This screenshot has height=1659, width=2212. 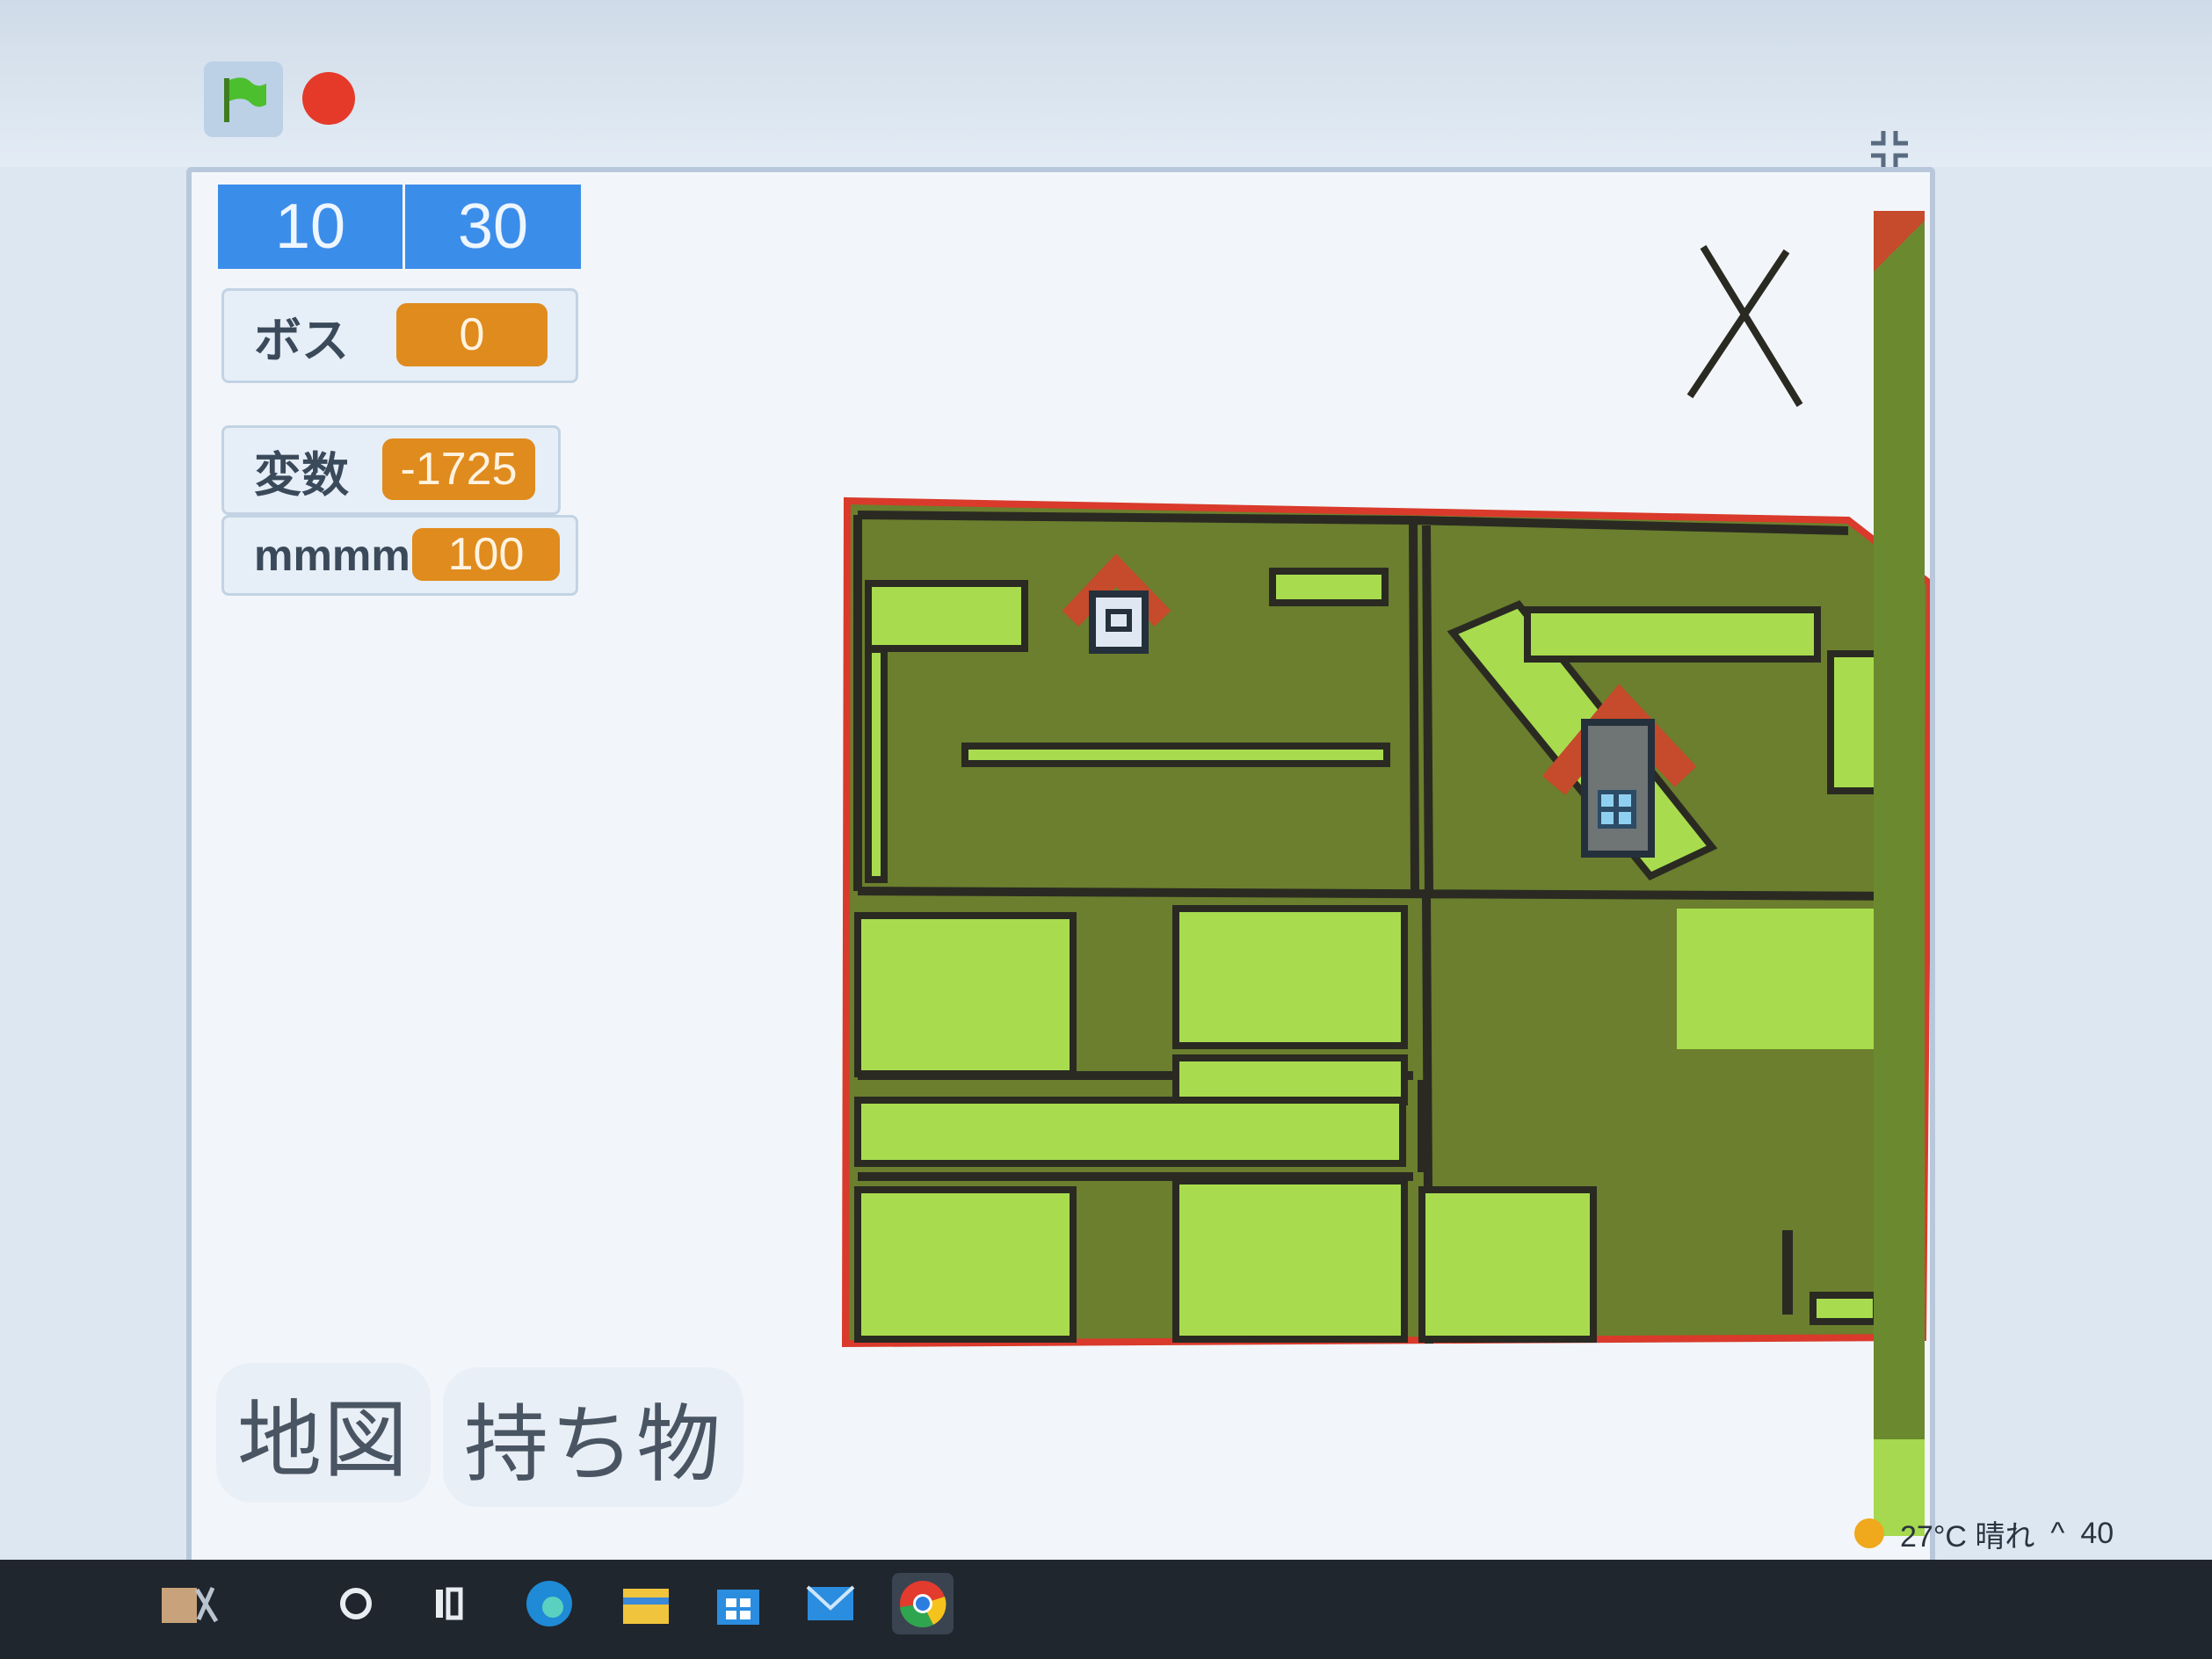 I want to click on monitor-value-right-text: 30, so click(x=493, y=227).